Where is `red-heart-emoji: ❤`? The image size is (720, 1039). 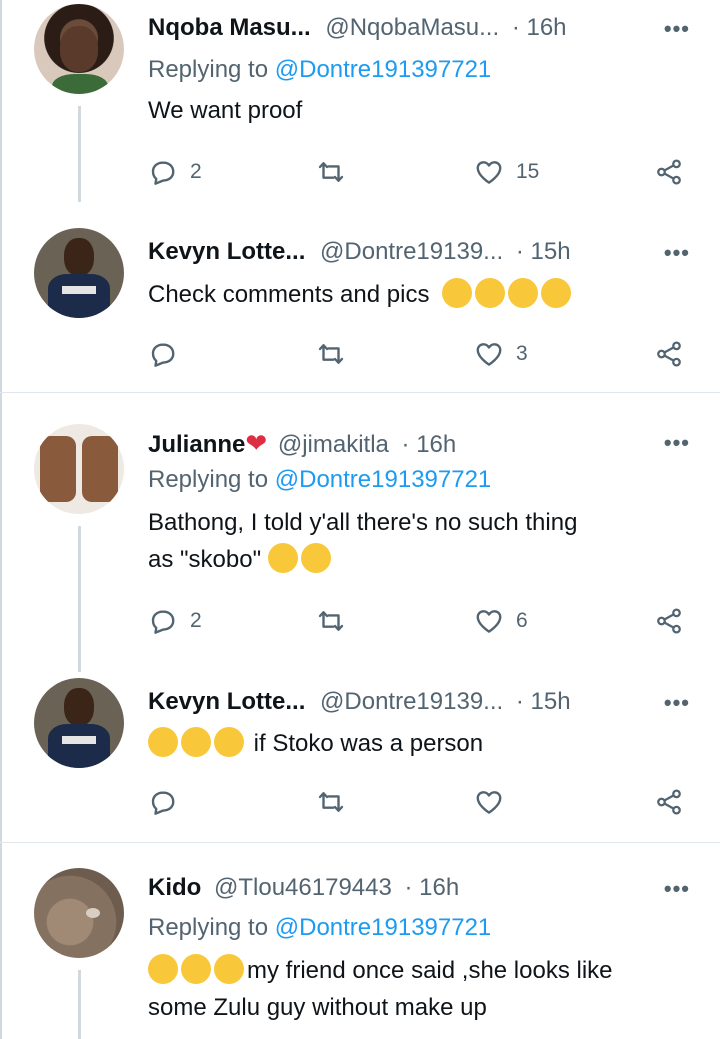 red-heart-emoji: ❤ is located at coordinates (256, 443).